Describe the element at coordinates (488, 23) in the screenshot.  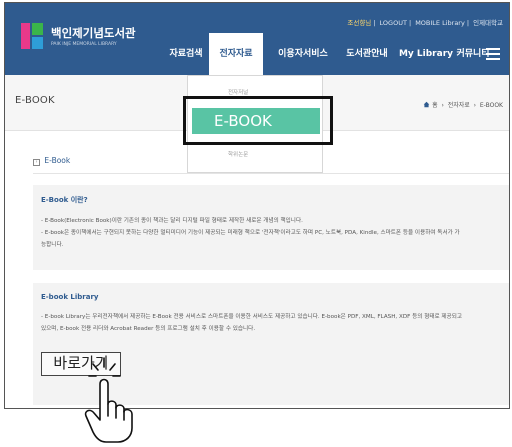
I see `university-link: 인제대학교` at that location.